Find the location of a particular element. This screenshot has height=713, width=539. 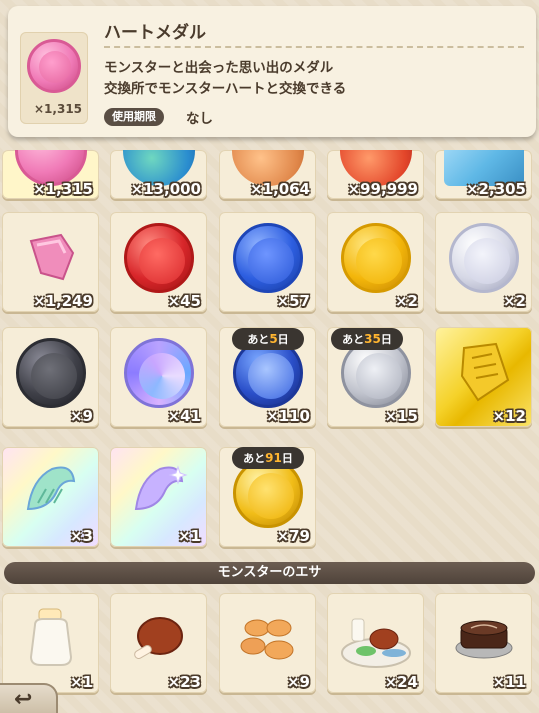

expiry-period-label: 使用期限 is located at coordinates (134, 117).